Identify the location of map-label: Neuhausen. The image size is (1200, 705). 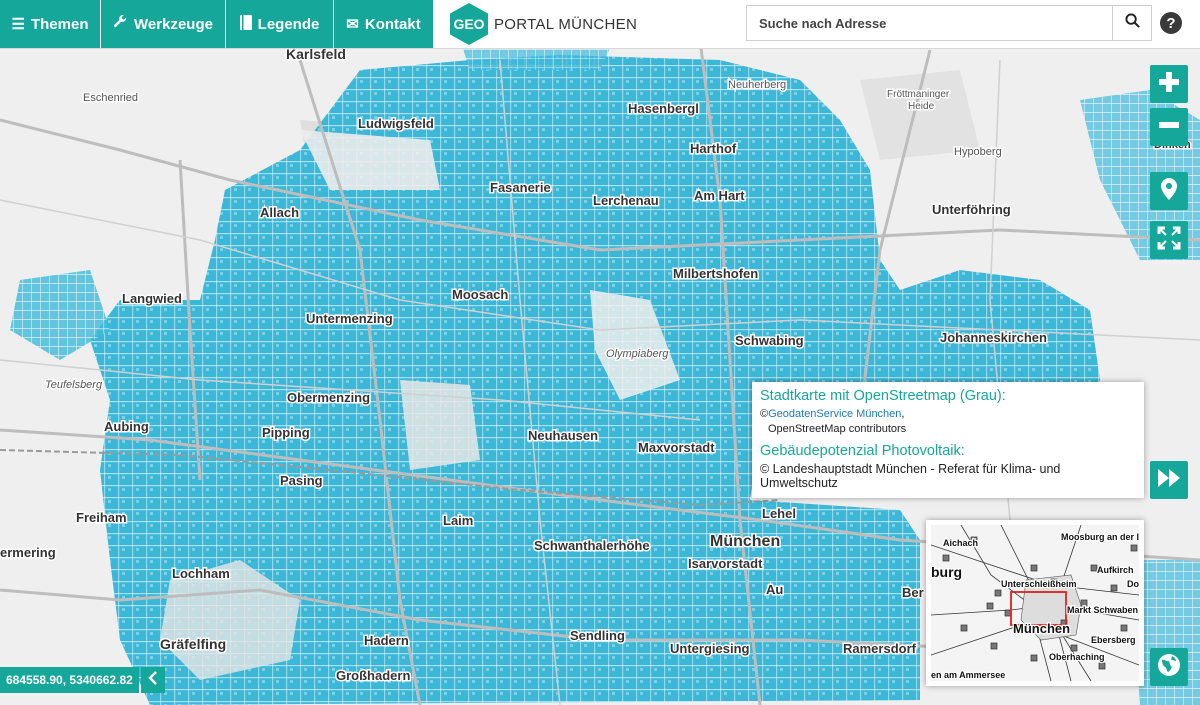
(563, 435).